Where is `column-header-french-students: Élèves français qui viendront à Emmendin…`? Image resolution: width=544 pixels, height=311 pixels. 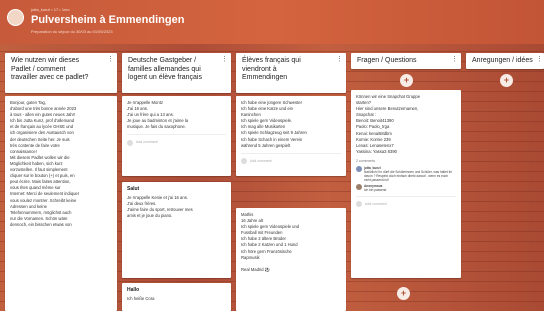 column-header-french-students: Élèves français qui viendront à Emmendin… is located at coordinates (291, 73).